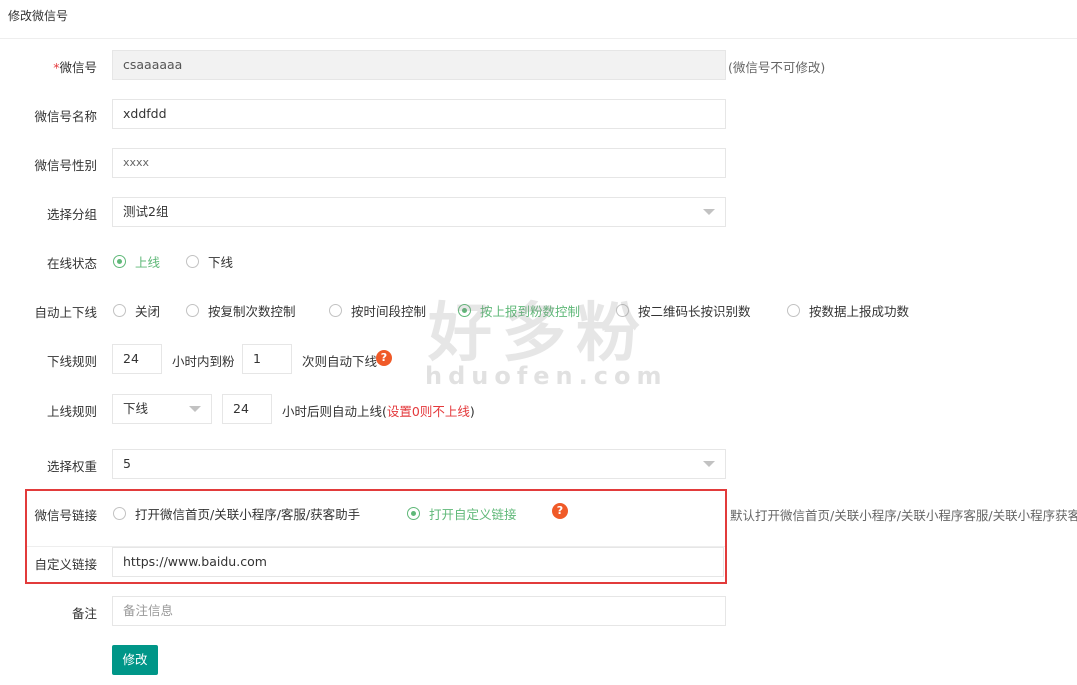  I want to click on offline-rule-text-2: 次则自动下线, so click(340, 361).